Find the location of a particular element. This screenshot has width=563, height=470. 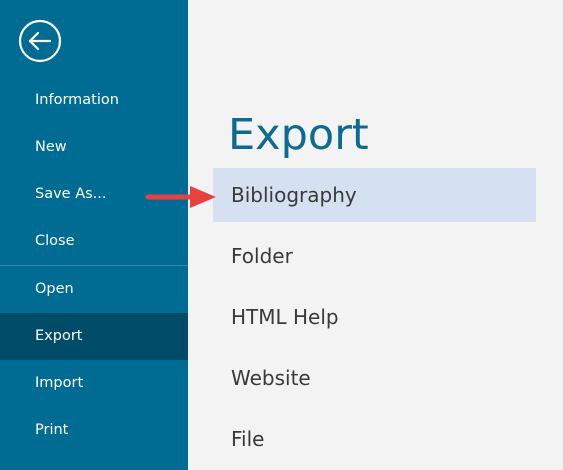

export-option-html-help: HTML Help is located at coordinates (374, 317).